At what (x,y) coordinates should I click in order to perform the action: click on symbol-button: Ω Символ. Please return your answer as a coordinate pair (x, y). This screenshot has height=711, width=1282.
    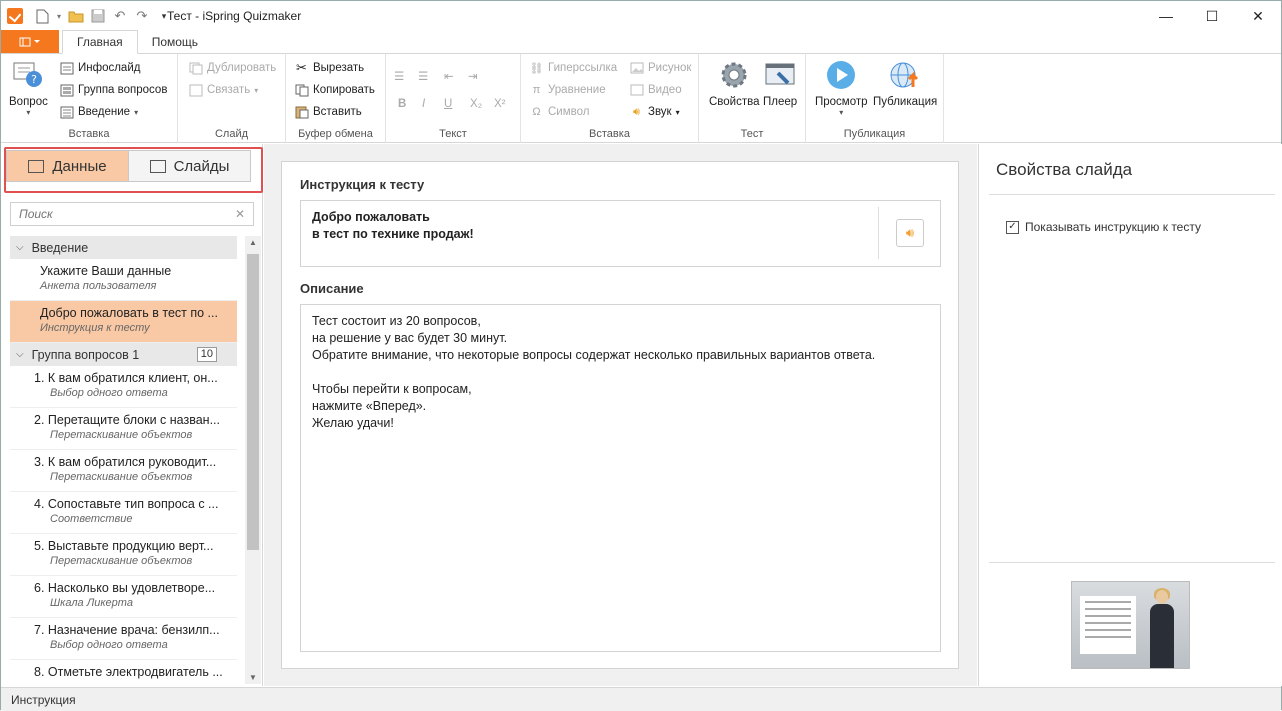
    Looking at the image, I should click on (559, 112).